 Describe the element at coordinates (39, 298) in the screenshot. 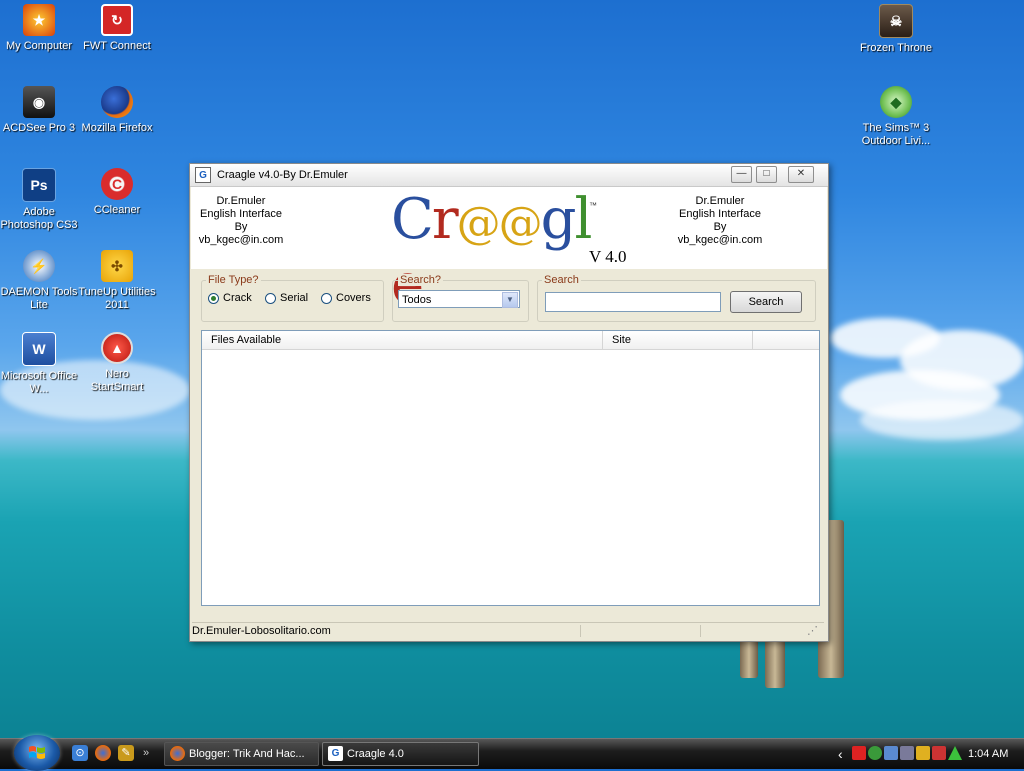

I see `desktop-icon-label: DAEMON Tools Lite` at that location.